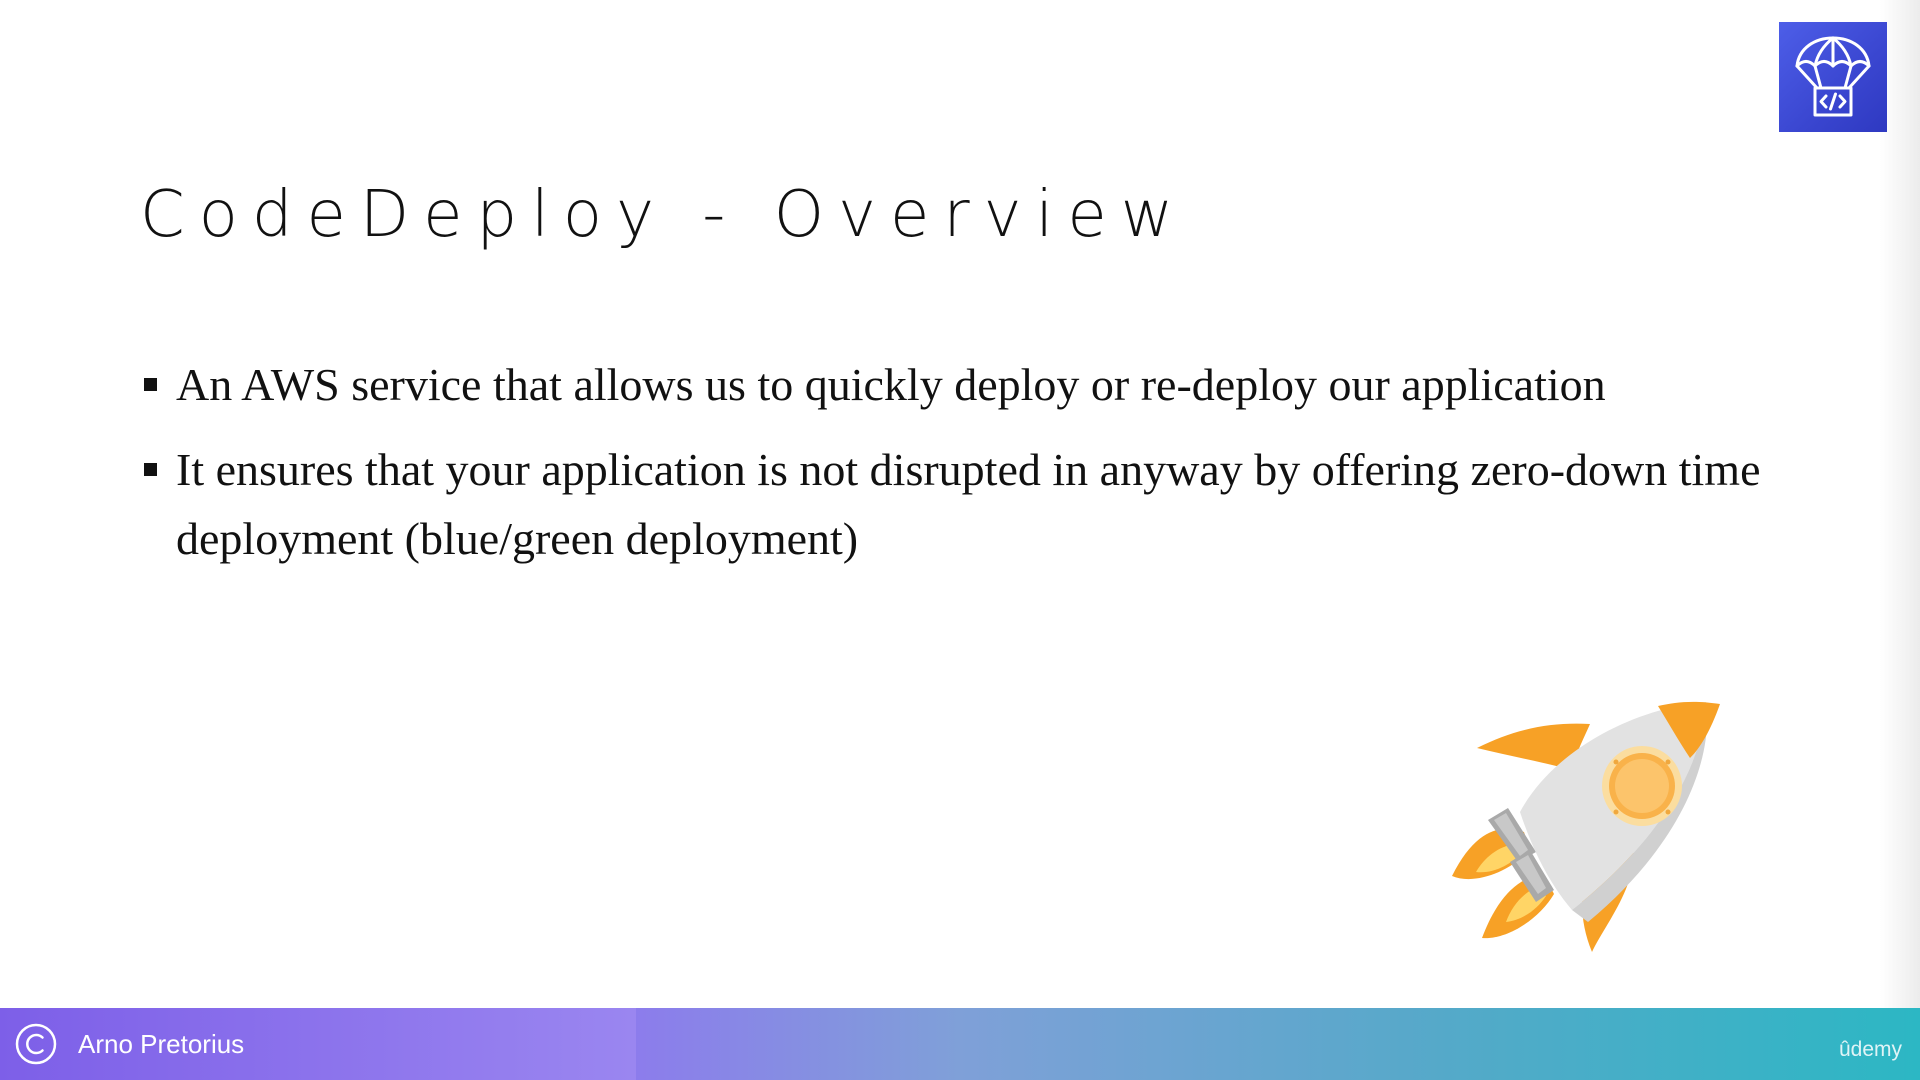 This screenshot has height=1080, width=1920. What do you see at coordinates (960, 1044) in the screenshot?
I see `footer-bar: Arno Pretorius ûdemy` at bounding box center [960, 1044].